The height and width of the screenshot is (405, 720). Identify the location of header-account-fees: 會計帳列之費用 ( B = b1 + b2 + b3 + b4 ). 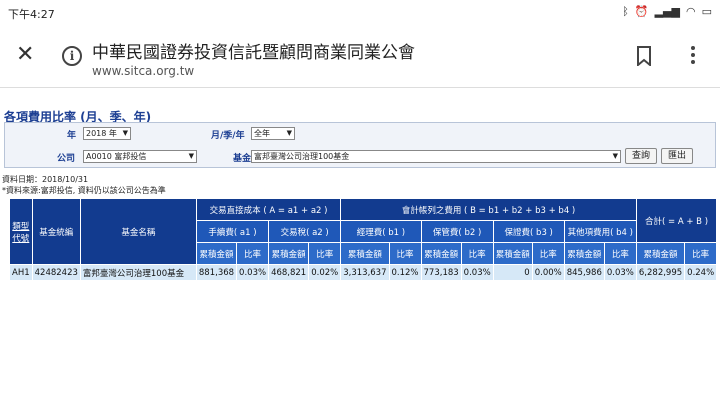
(488, 209).